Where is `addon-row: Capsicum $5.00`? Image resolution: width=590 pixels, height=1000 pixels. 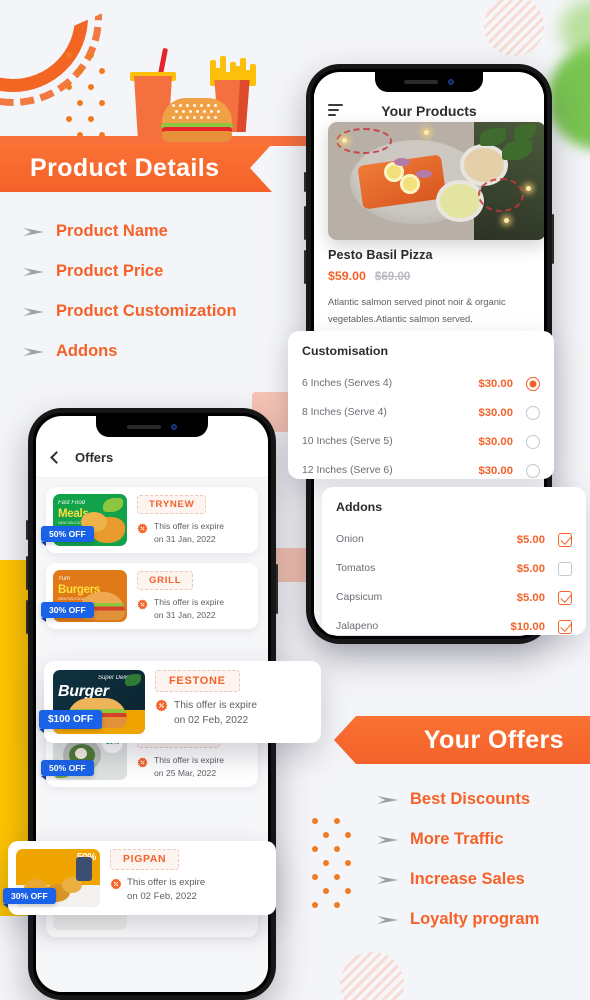
addon-row: Capsicum $5.00 is located at coordinates (454, 597).